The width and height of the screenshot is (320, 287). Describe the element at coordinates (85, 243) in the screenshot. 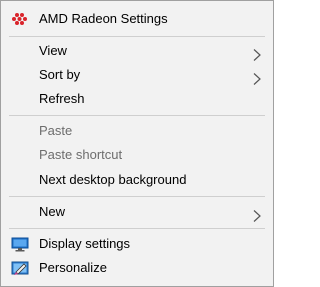

I see `menu-item-label: Display settings` at that location.